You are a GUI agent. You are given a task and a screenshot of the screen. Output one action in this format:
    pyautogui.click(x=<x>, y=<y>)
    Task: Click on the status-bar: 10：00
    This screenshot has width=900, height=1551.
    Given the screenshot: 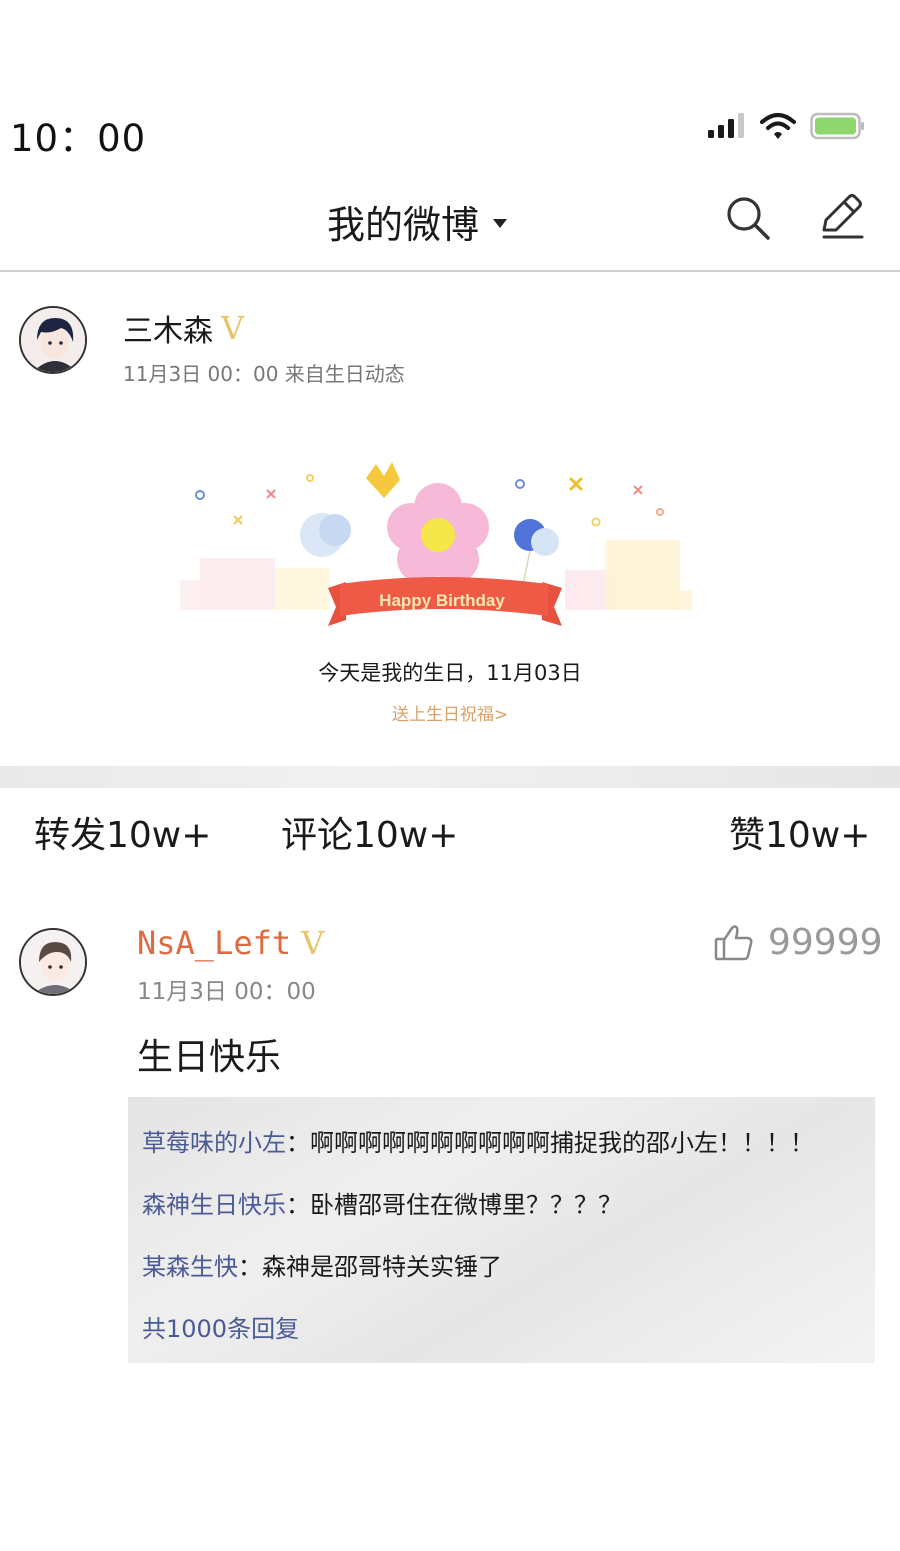 What is the action you would take?
    pyautogui.click(x=450, y=129)
    